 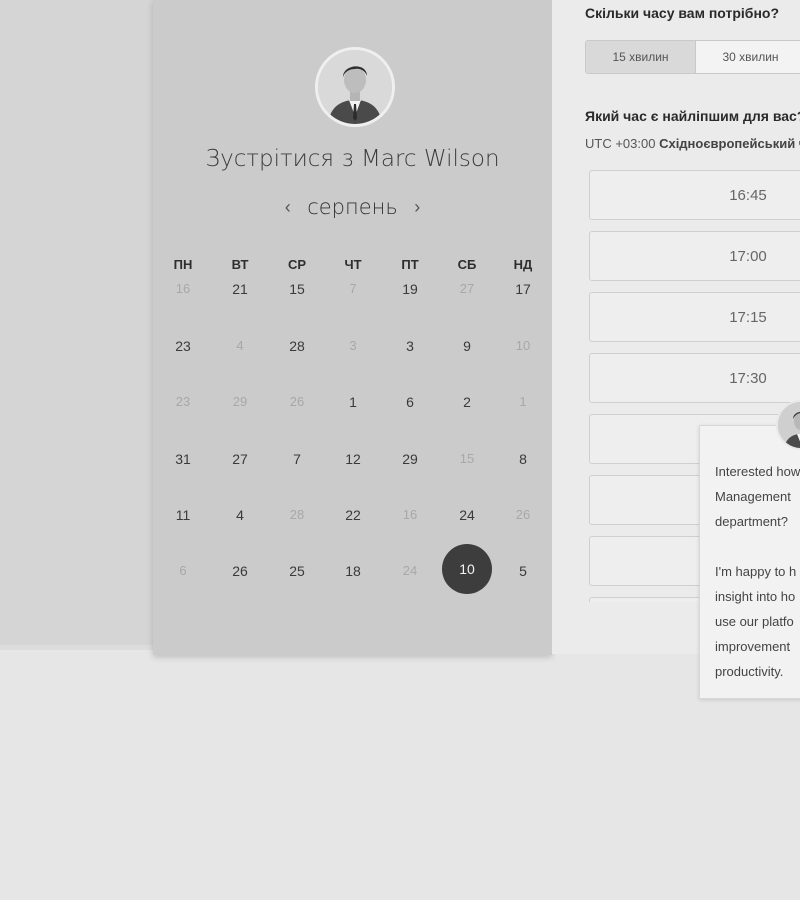 I want to click on duration-selector: 15 хвилин 30 хвилин, so click(x=692, y=57).